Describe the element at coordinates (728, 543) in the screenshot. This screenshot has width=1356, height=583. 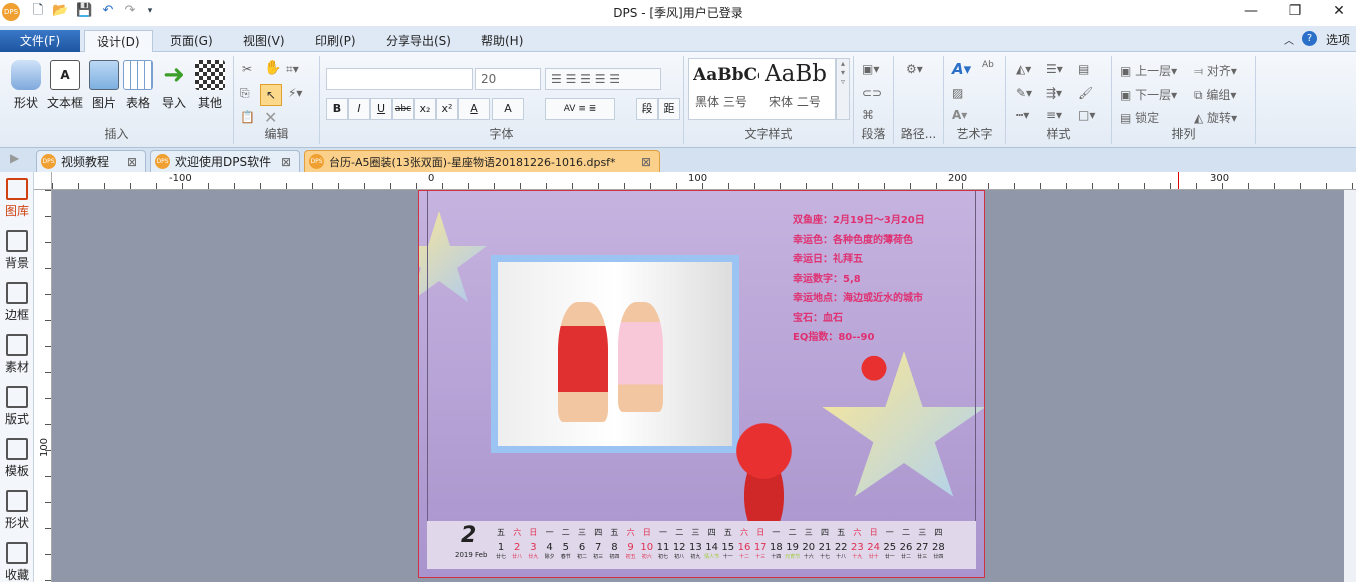
I see `calendar-day: 五 15 十一` at that location.